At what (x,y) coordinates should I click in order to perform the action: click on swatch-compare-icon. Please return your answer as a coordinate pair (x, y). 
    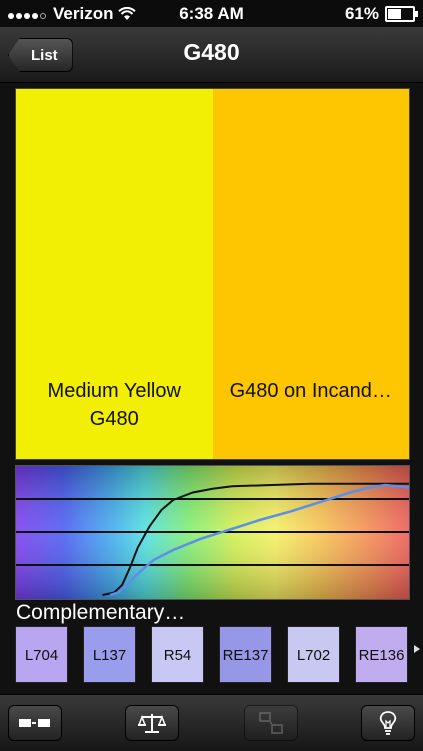
    Looking at the image, I should click on (34, 723).